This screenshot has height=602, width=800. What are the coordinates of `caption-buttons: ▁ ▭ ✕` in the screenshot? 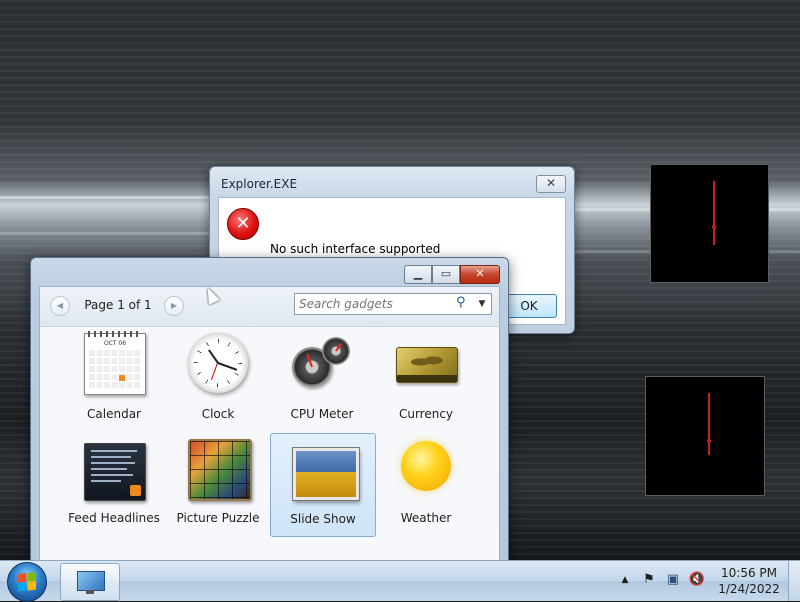 It's located at (452, 274).